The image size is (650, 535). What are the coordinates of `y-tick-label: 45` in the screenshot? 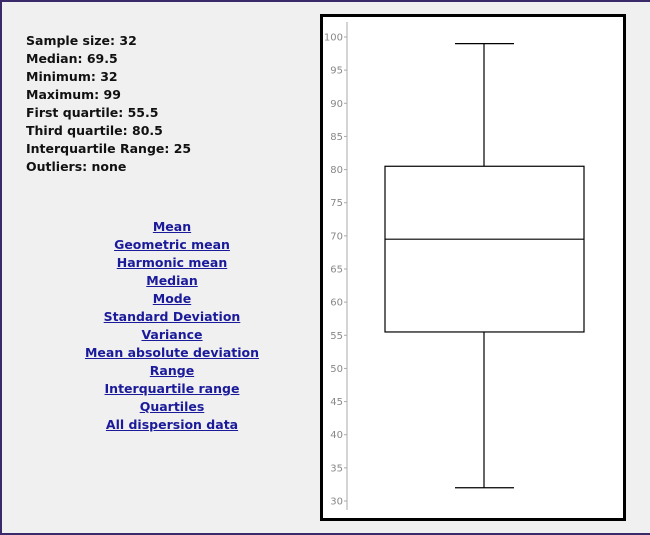 It's located at (336, 402).